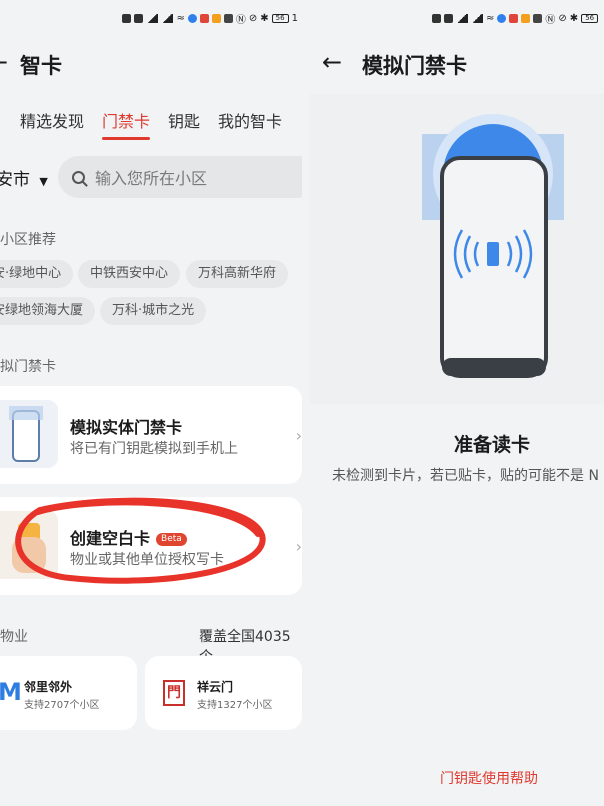 The image size is (604, 806). I want to click on search-placeholder: 输入您所在小区, so click(151, 178).